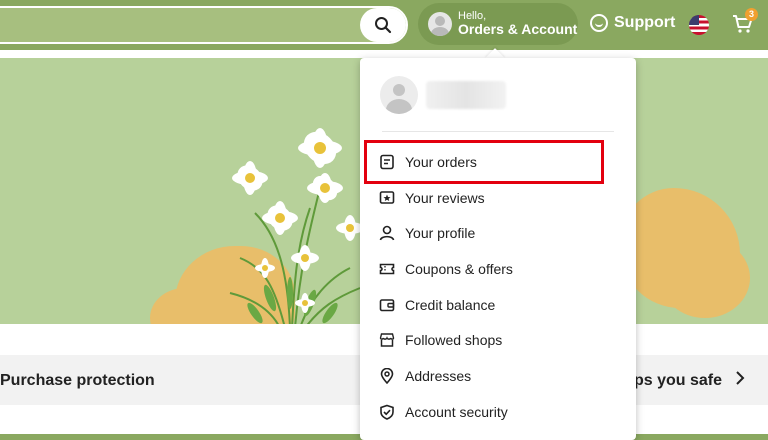 The image size is (768, 440). I want to click on shield-icon, so click(387, 412).